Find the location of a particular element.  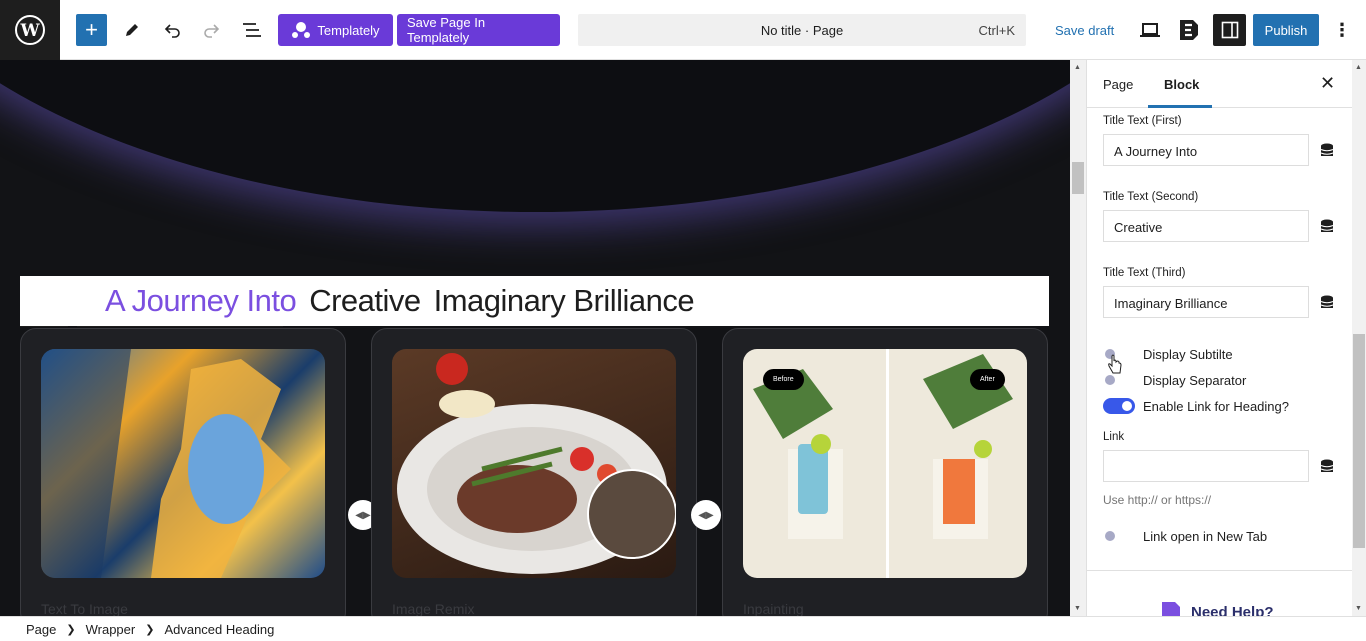

save-page-in-templately-button: Save Page In Templately is located at coordinates (478, 30).